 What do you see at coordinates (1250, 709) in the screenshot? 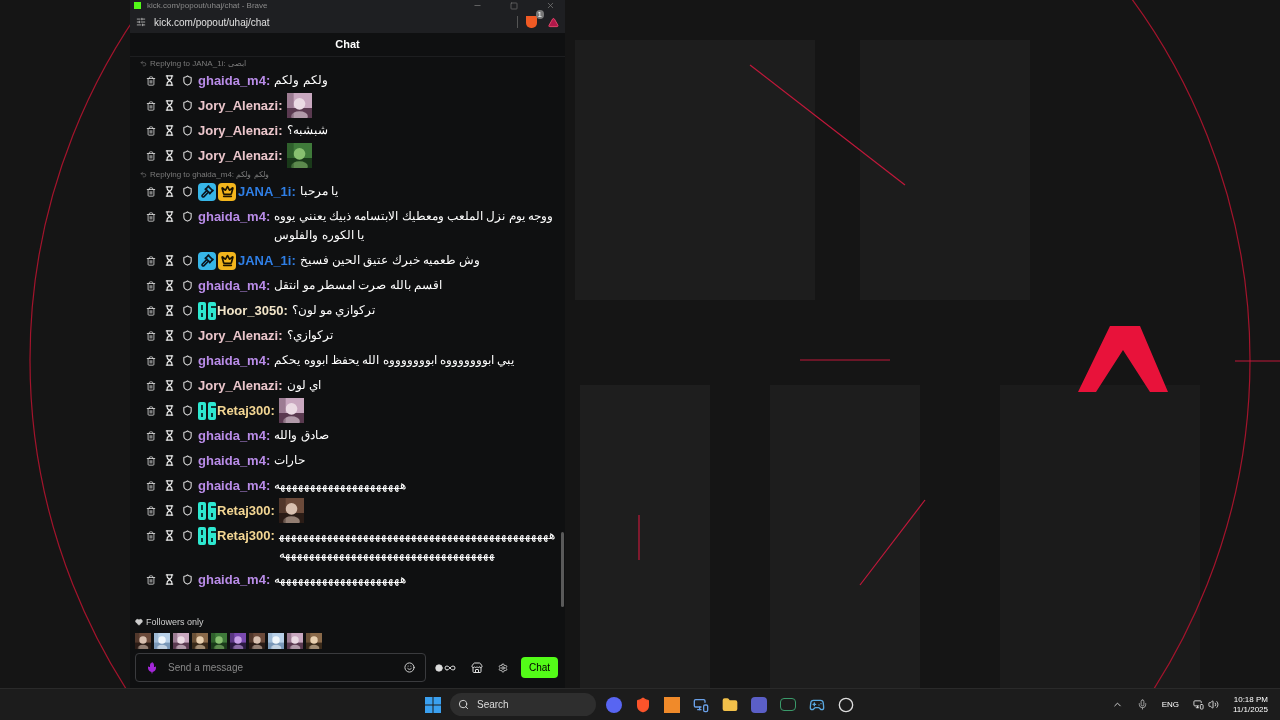
I see `clock-date: 11/1/2025` at bounding box center [1250, 709].